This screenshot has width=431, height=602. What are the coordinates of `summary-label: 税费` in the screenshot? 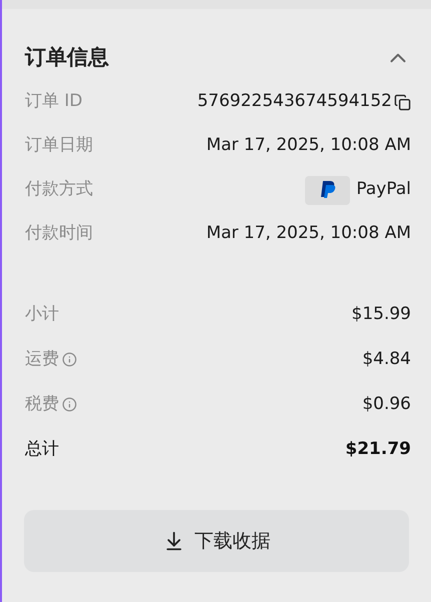 It's located at (42, 404).